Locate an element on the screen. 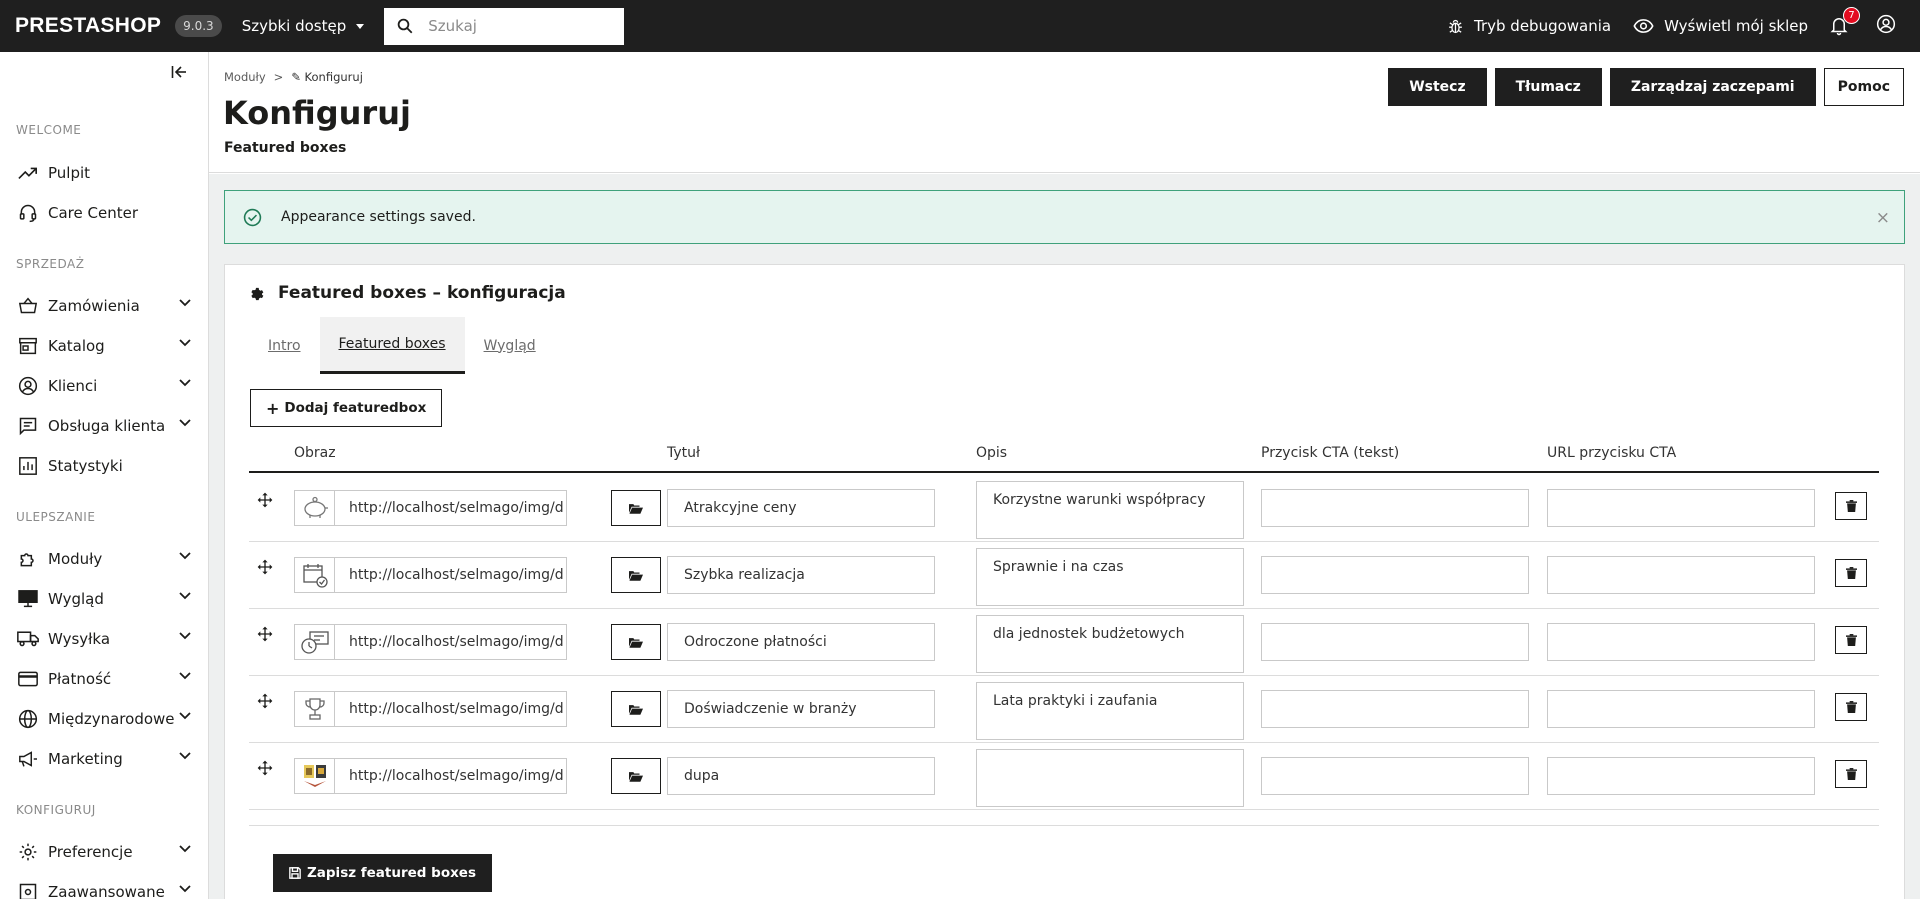 This screenshot has width=1920, height=899. breadcrumb-current: ✎ Konfiguruj is located at coordinates (327, 77).